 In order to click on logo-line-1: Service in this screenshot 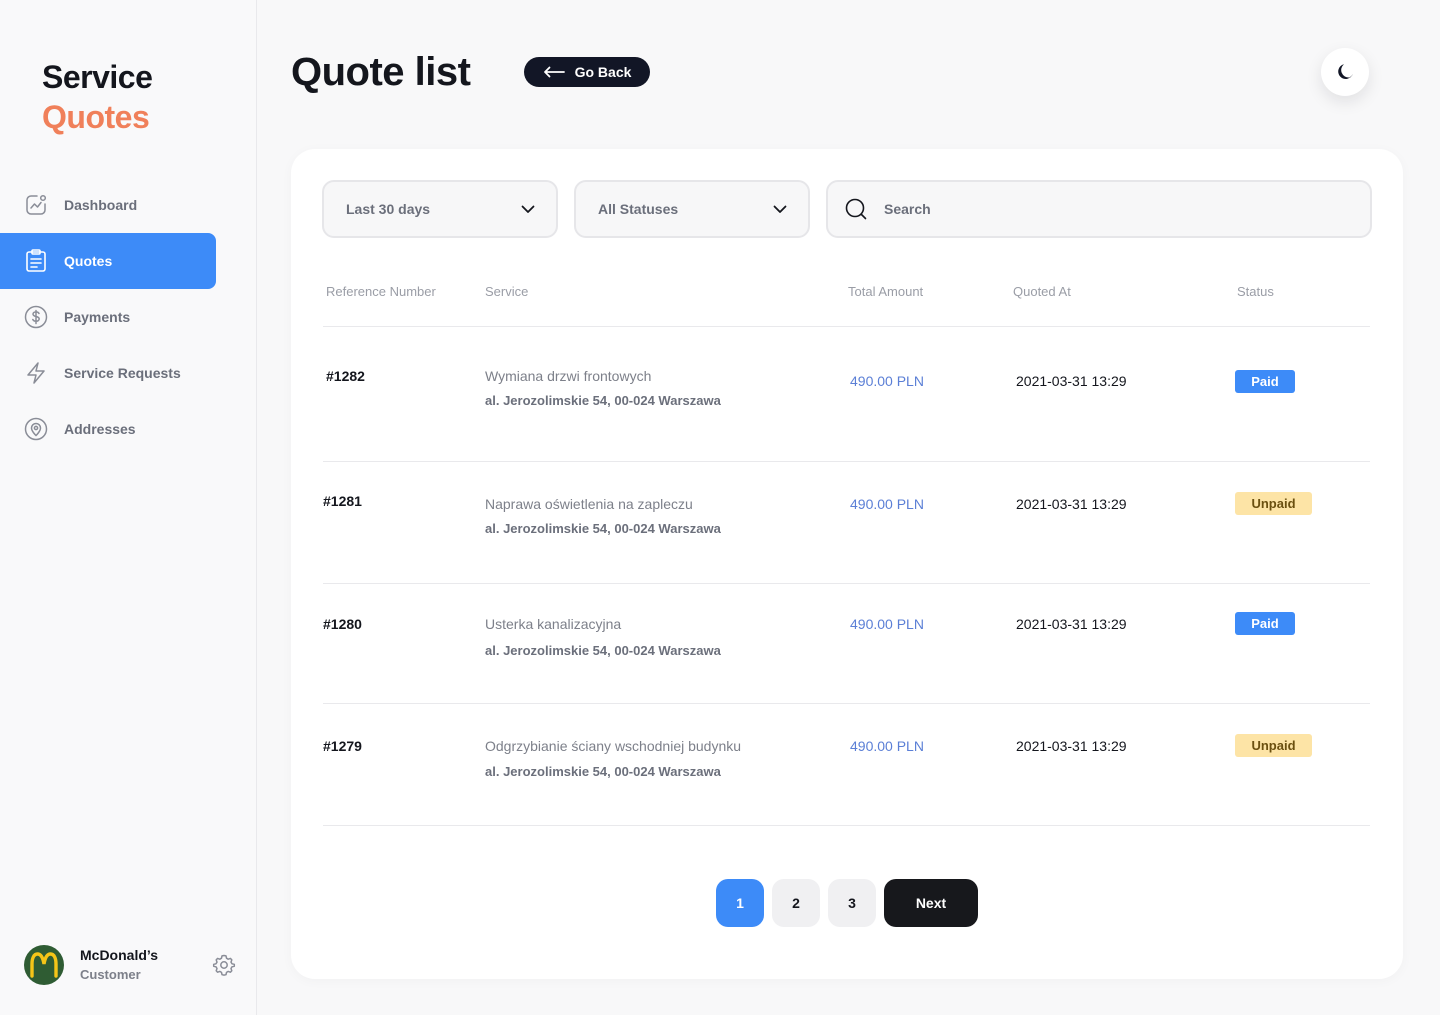, I will do `click(97, 77)`.